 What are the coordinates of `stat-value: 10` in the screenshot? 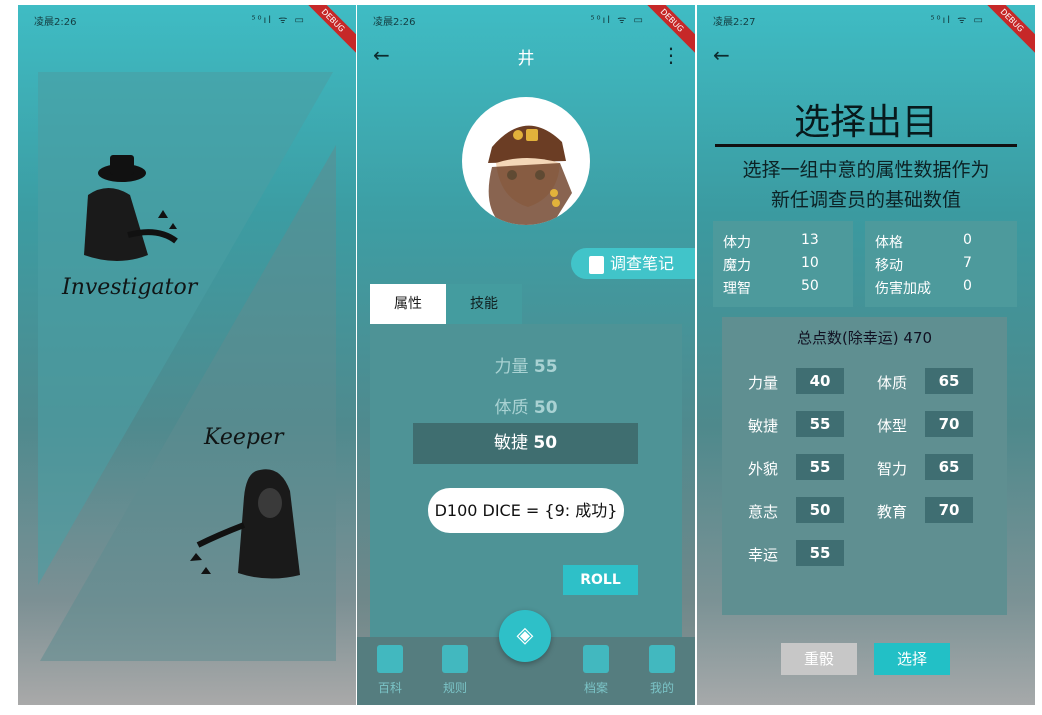 It's located at (810, 263).